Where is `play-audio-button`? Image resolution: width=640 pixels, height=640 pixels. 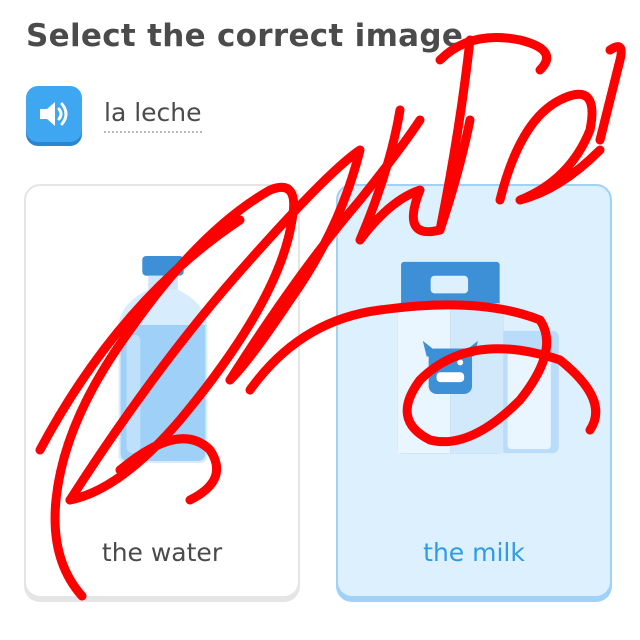
play-audio-button is located at coordinates (54, 114).